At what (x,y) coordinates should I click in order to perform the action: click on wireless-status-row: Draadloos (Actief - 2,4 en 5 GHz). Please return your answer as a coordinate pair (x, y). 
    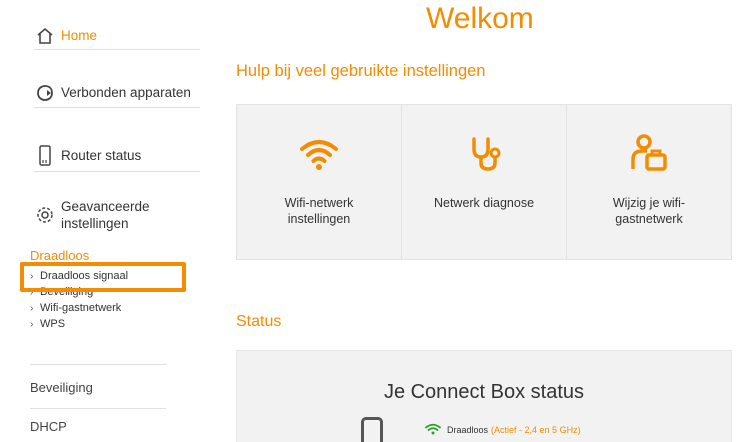
    Looking at the image, I should click on (503, 430).